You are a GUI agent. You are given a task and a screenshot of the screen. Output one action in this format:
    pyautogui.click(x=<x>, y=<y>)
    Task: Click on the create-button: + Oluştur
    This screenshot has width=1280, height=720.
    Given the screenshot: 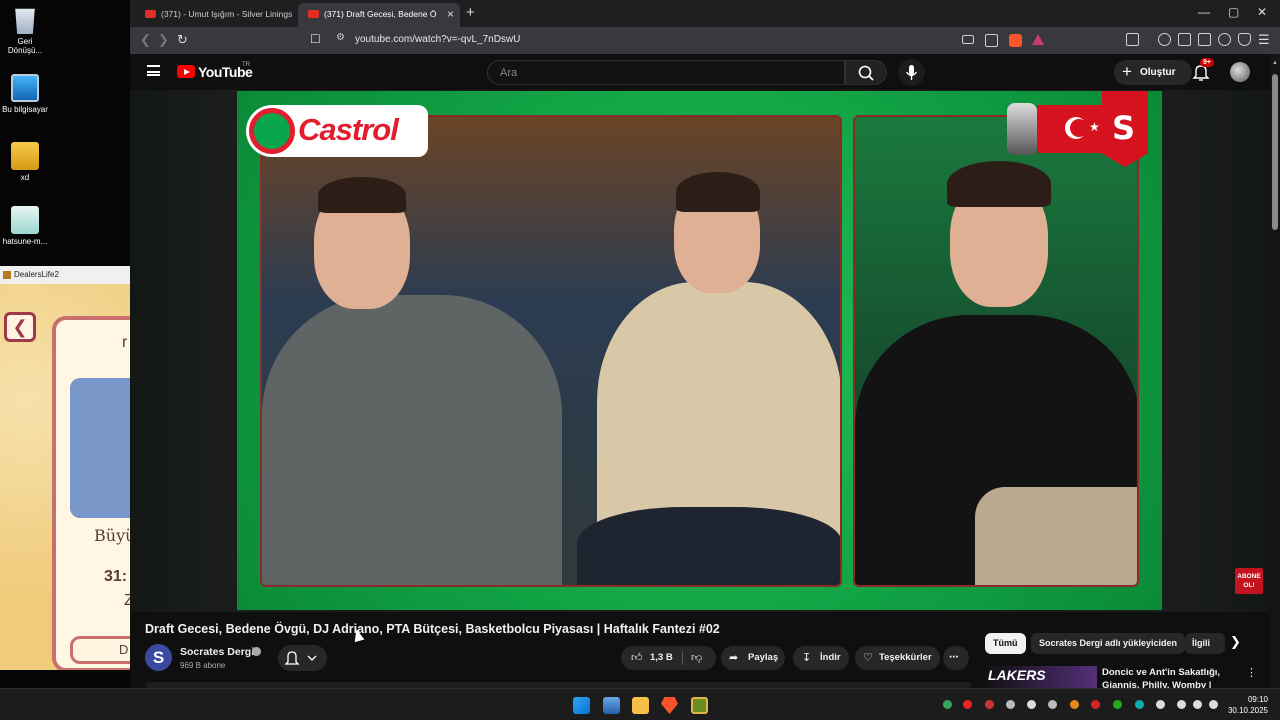 What is the action you would take?
    pyautogui.click(x=1153, y=72)
    